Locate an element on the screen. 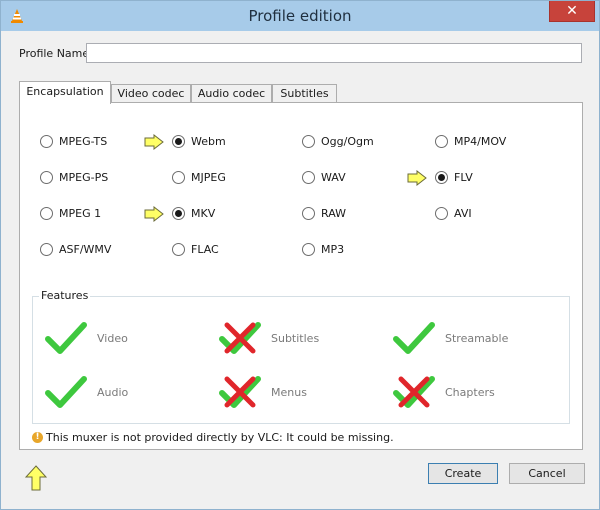 This screenshot has width=600, height=510. highlight-arrow-up-icon is located at coordinates (36, 478).